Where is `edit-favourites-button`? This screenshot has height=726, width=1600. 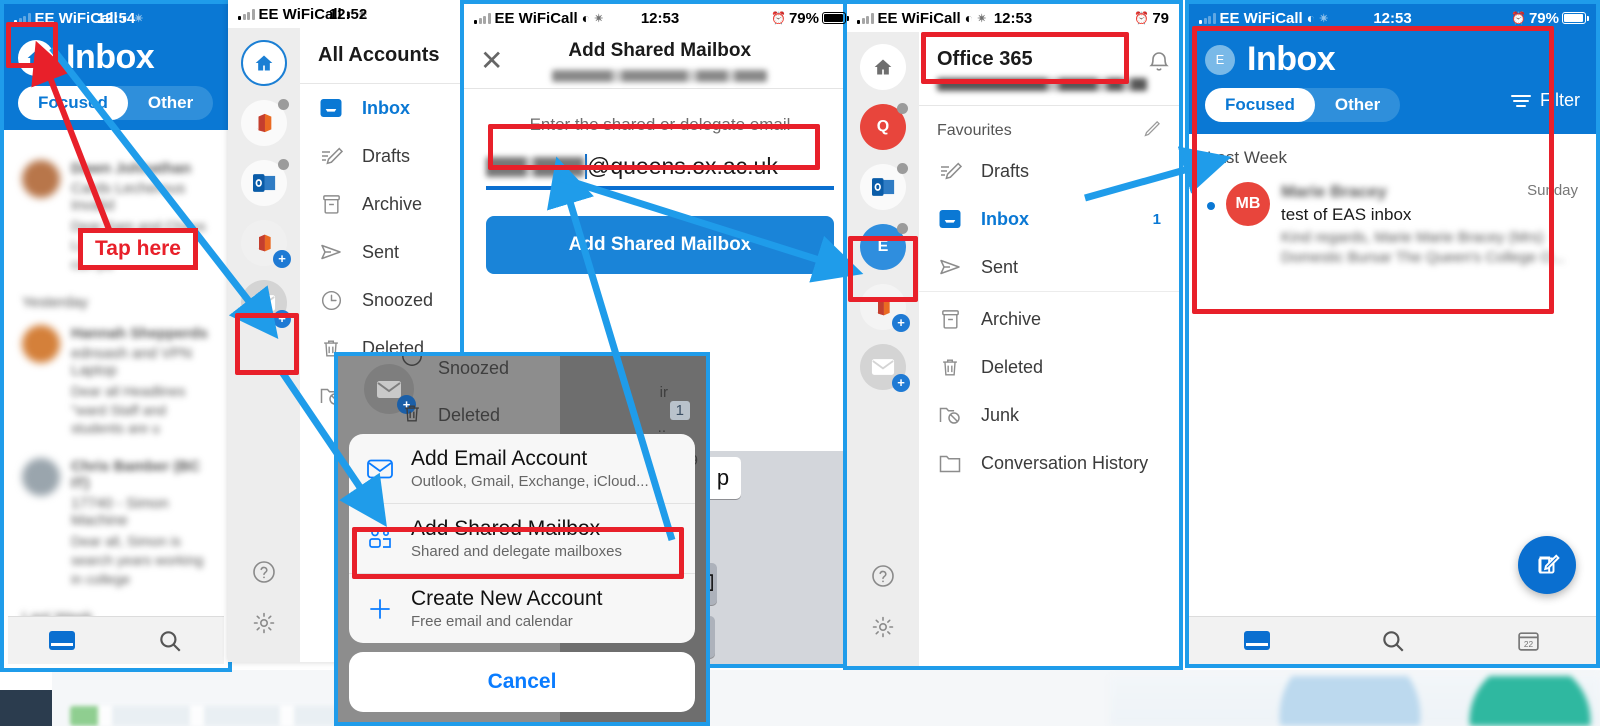 edit-favourites-button is located at coordinates (1151, 130).